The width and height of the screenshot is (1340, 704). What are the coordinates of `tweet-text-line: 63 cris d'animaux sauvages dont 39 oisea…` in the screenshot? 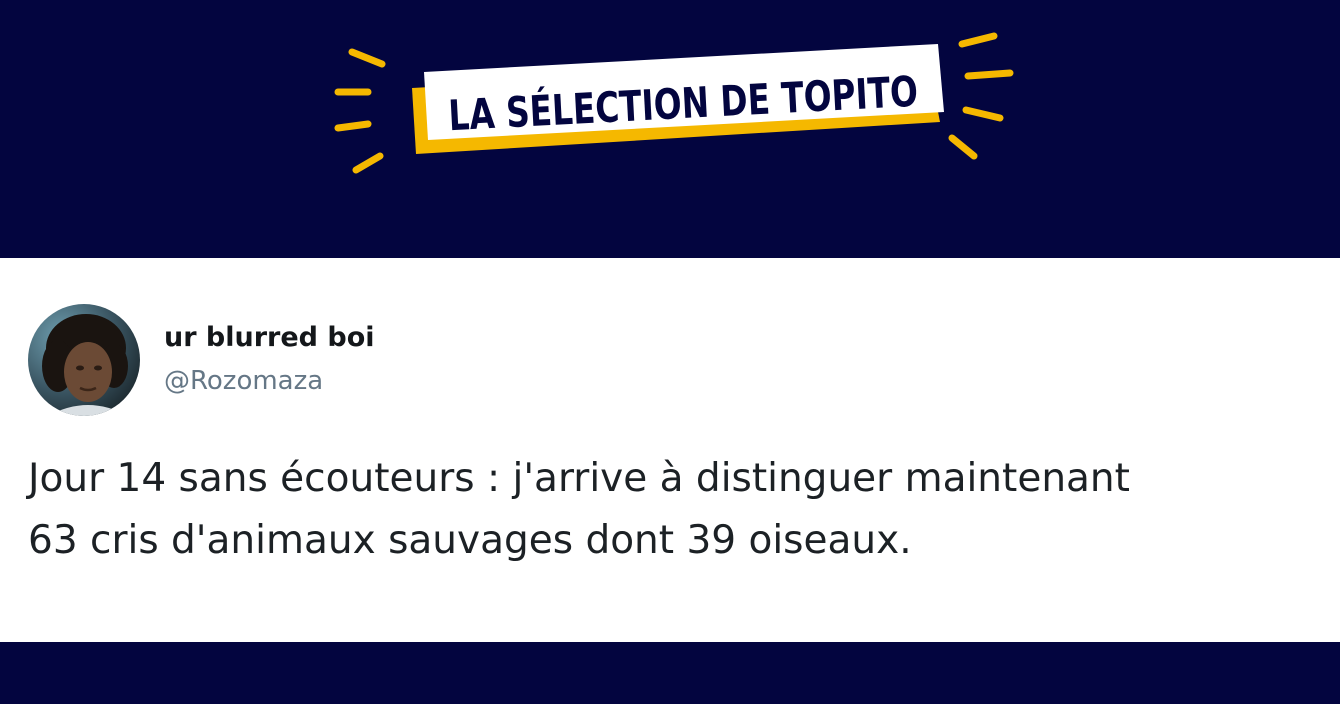 It's located at (470, 540).